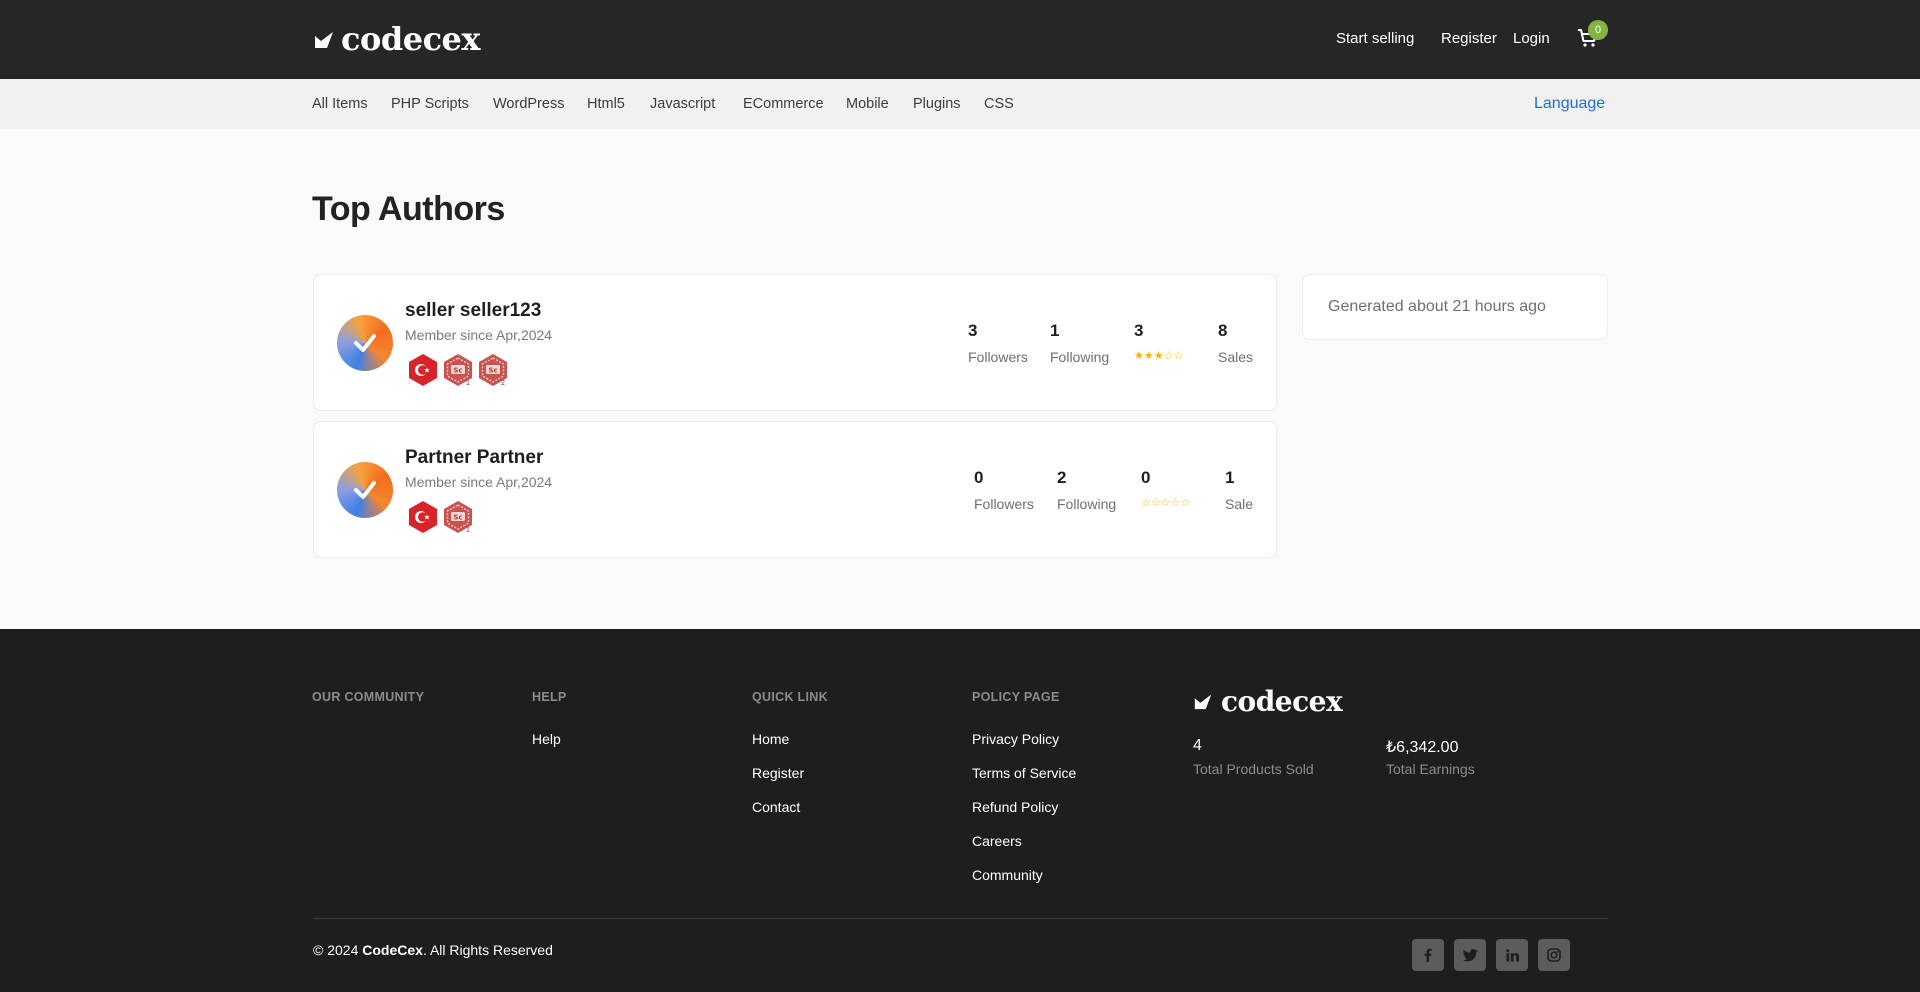 This screenshot has width=1920, height=992. Describe the element at coordinates (776, 807) in the screenshot. I see `footer-link-contact: Contact` at that location.